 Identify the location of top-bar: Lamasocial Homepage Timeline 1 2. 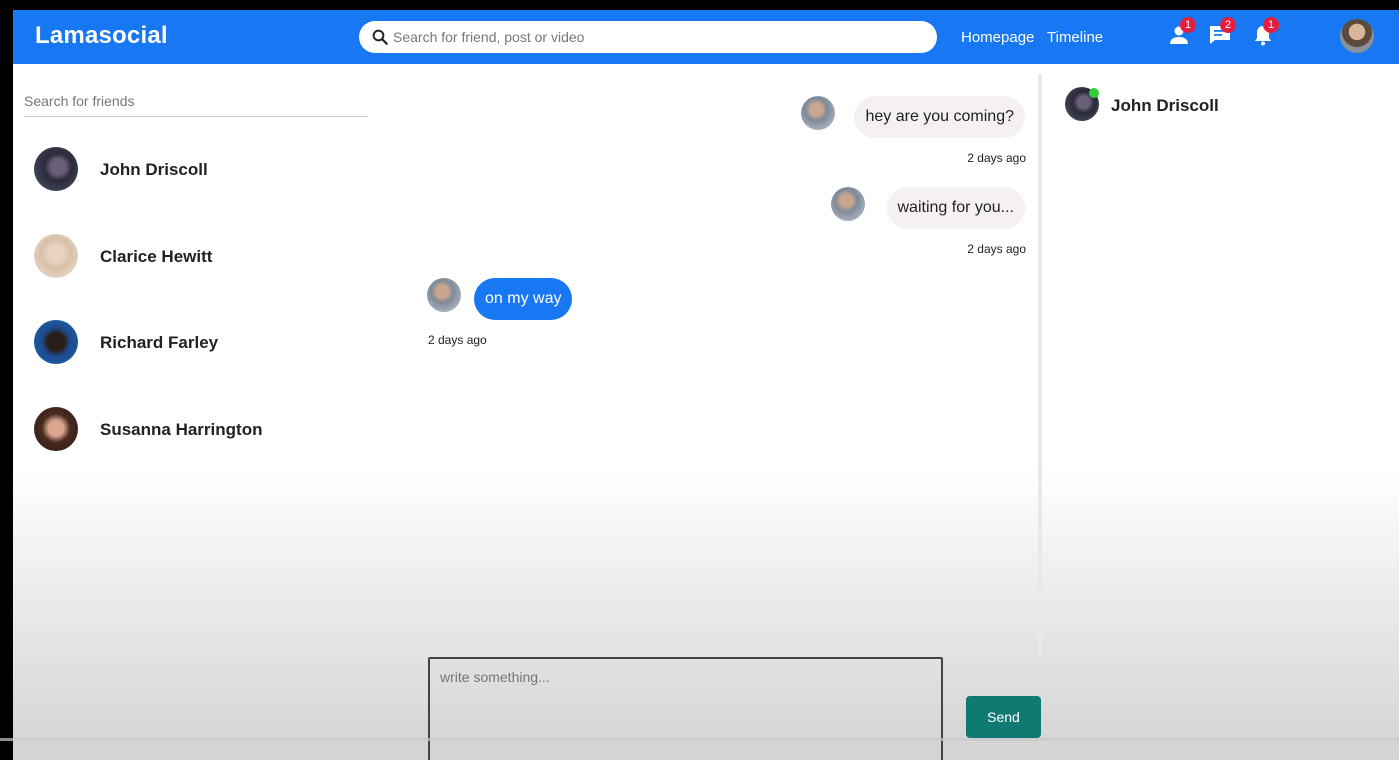
(706, 37).